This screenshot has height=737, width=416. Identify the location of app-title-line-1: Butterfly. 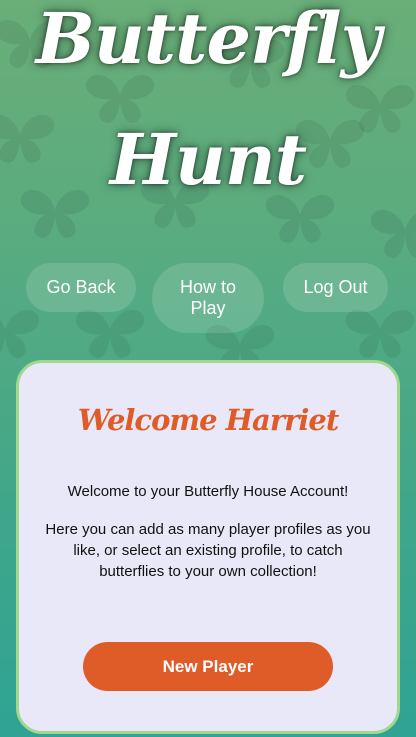
(208, 40).